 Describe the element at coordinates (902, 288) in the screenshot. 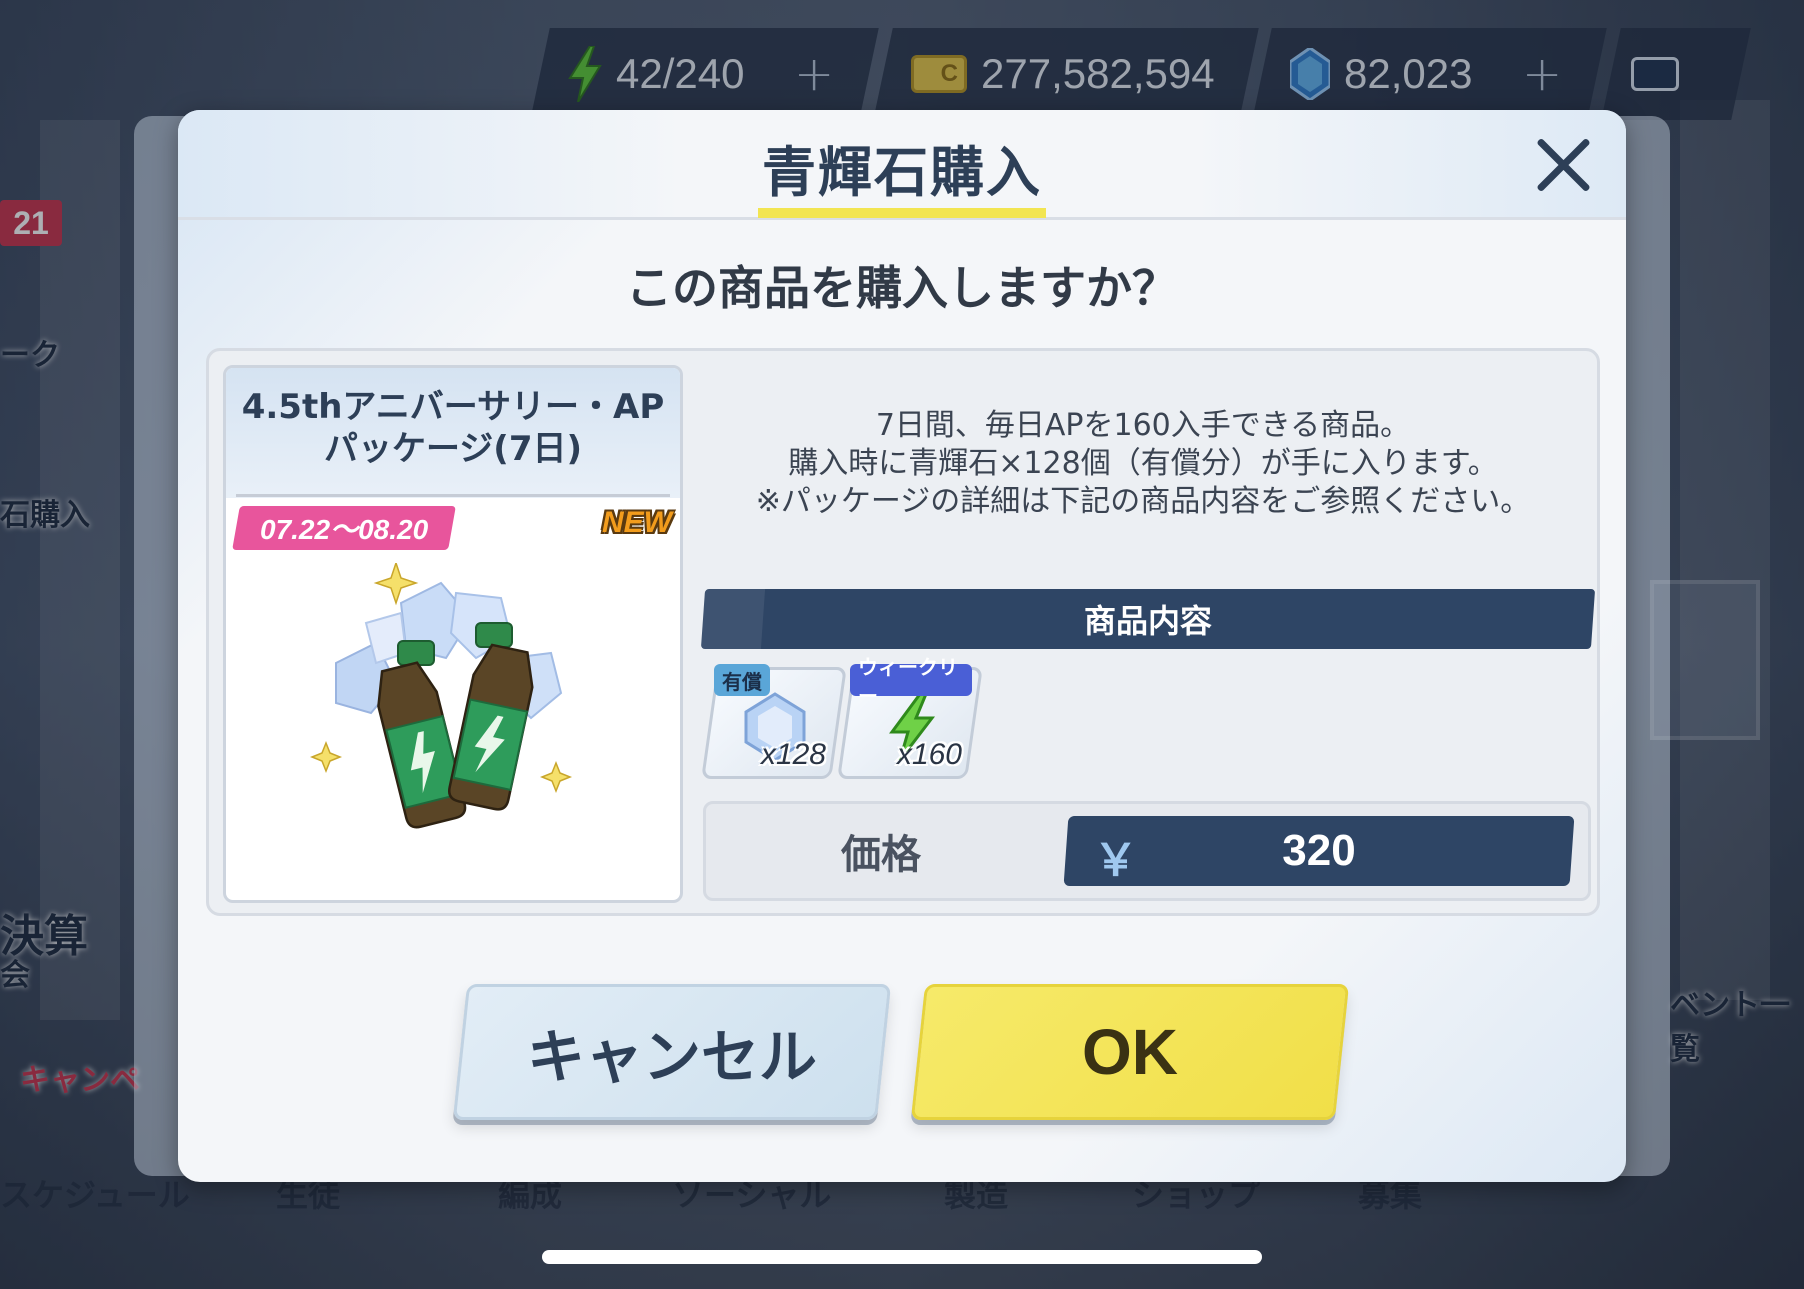

I see `confirm-question: この商品を購入しますか？` at that location.